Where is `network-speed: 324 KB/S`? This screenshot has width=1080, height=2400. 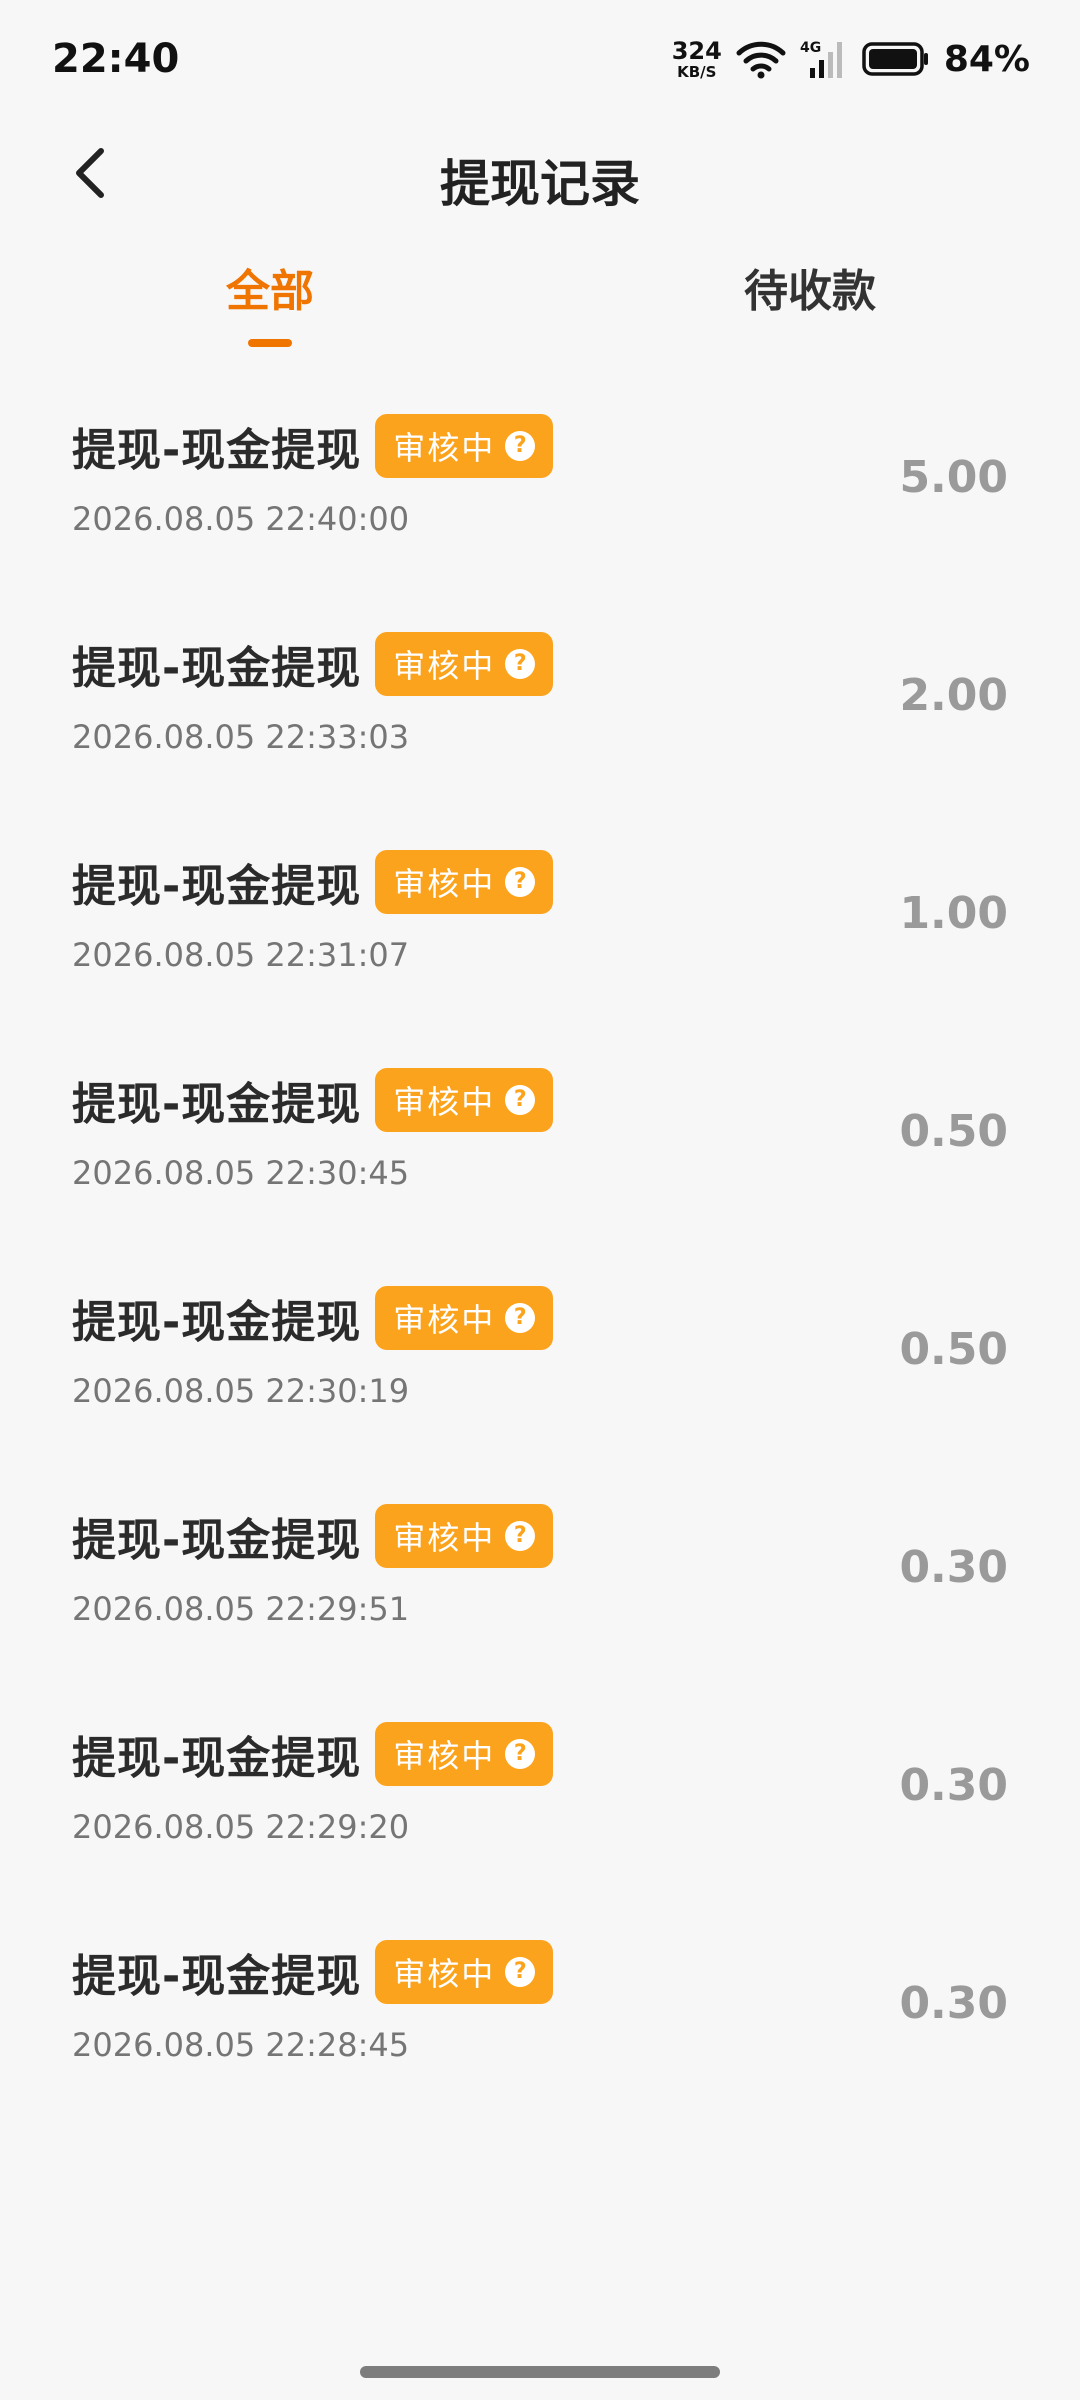
network-speed: 324 KB/S is located at coordinates (697, 59).